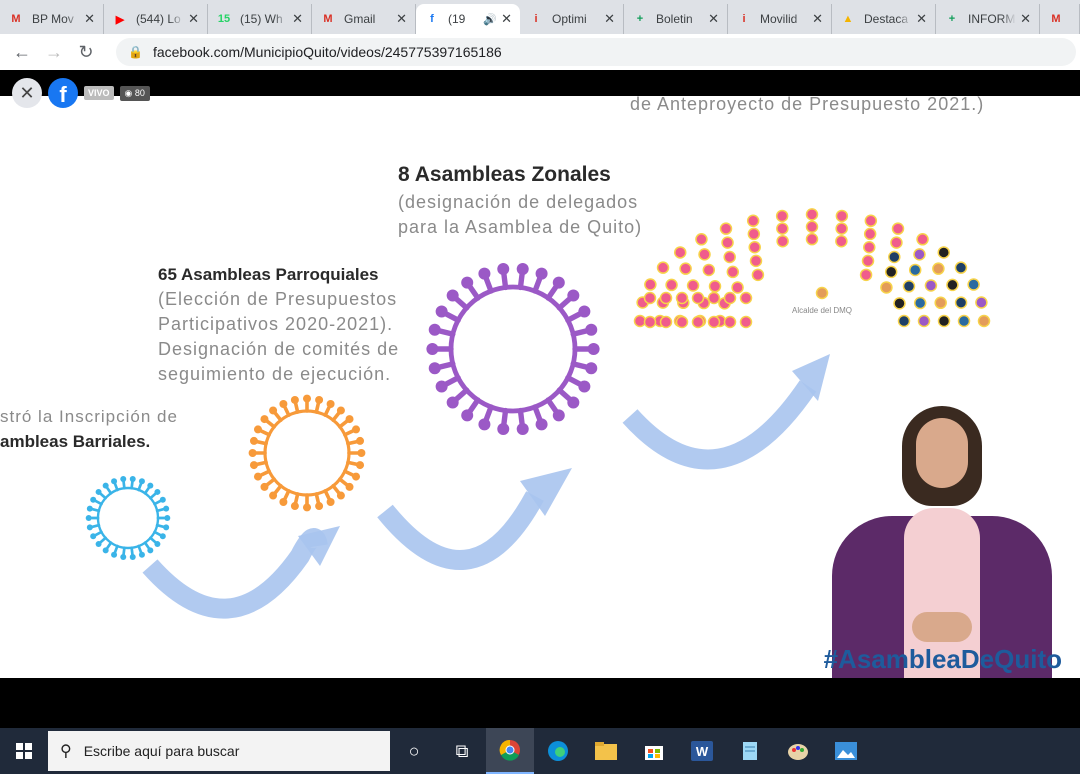  What do you see at coordinates (135, 52) in the screenshot?
I see `lock-icon: 🔒` at bounding box center [135, 52].